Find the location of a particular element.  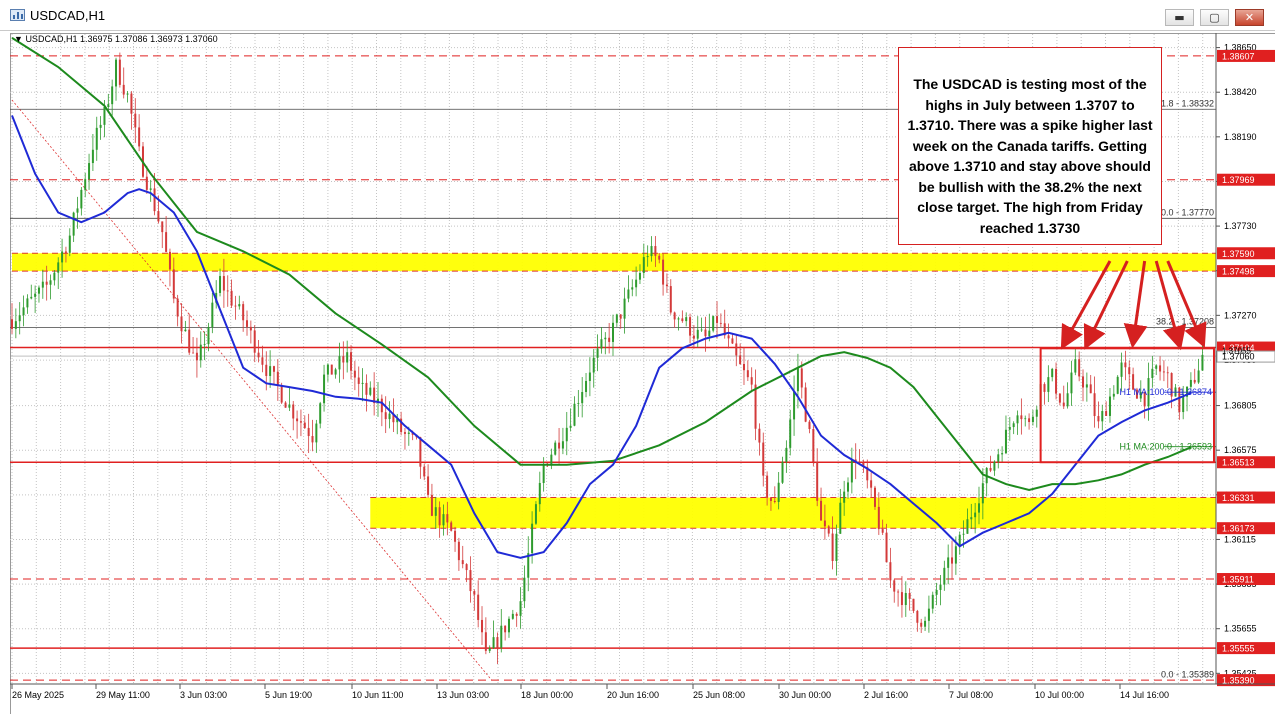

fibonacci-label: 38.2 - 1.37208 is located at coordinates (1185, 321).